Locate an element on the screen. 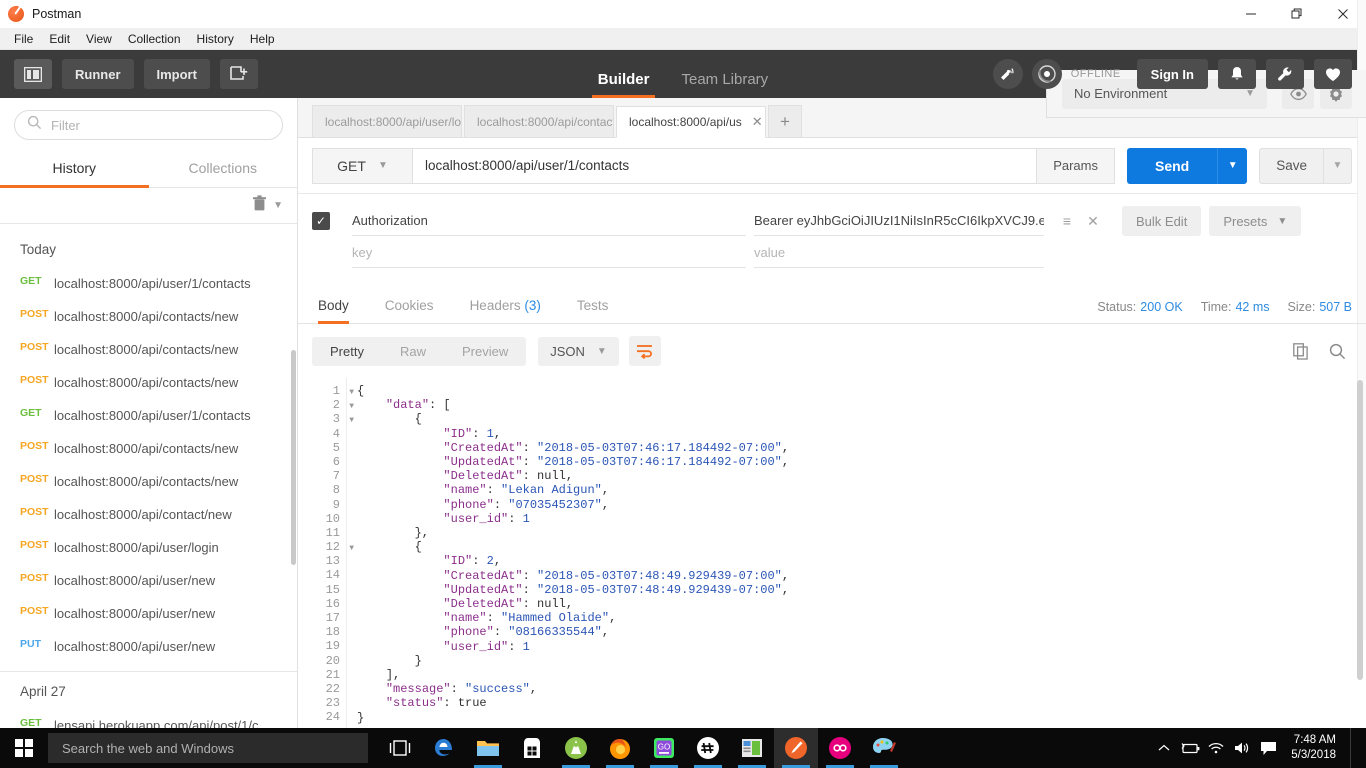 The width and height of the screenshot is (1366, 768). wifi-icon is located at coordinates (1216, 748).